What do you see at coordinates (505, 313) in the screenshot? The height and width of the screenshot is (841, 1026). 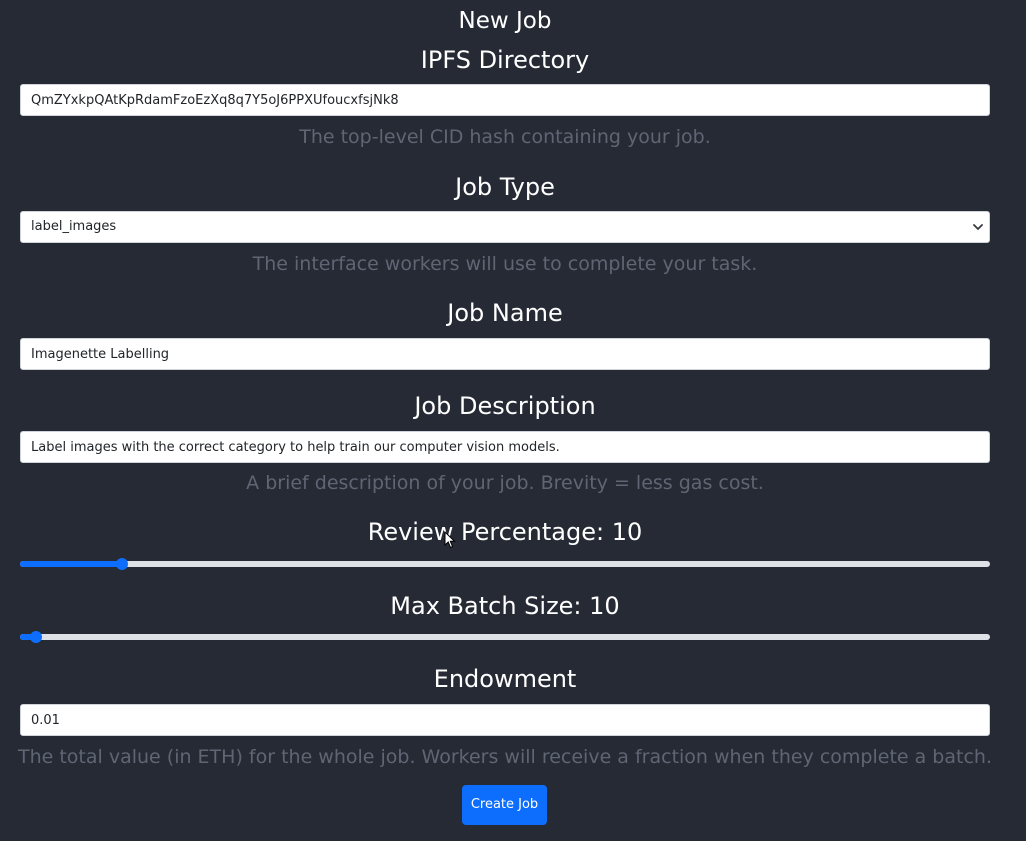 I see `job-name-label: Job Name` at bounding box center [505, 313].